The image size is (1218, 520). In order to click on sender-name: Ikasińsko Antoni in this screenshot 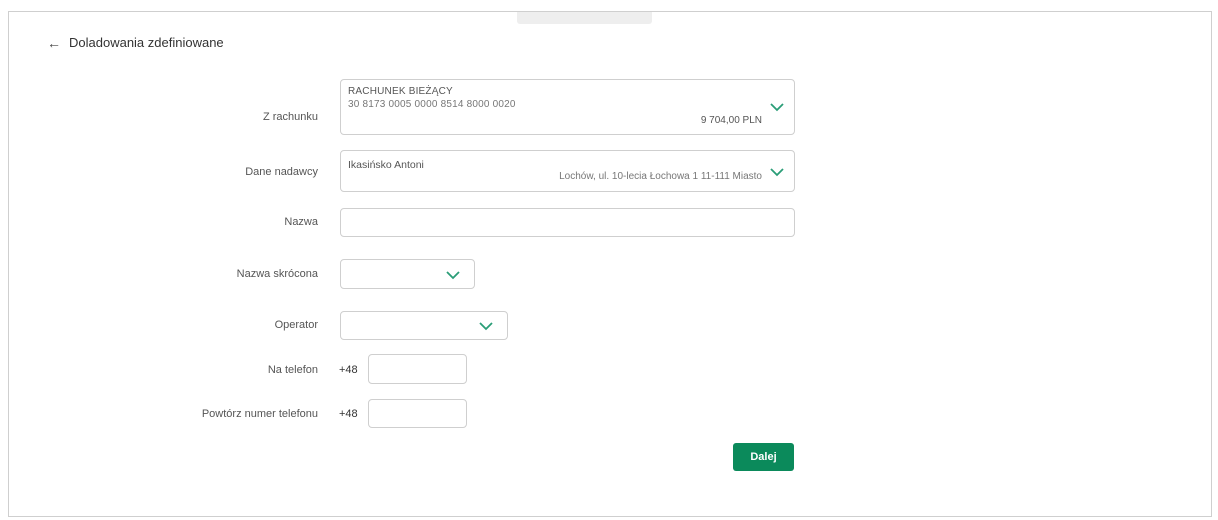, I will do `click(386, 165)`.